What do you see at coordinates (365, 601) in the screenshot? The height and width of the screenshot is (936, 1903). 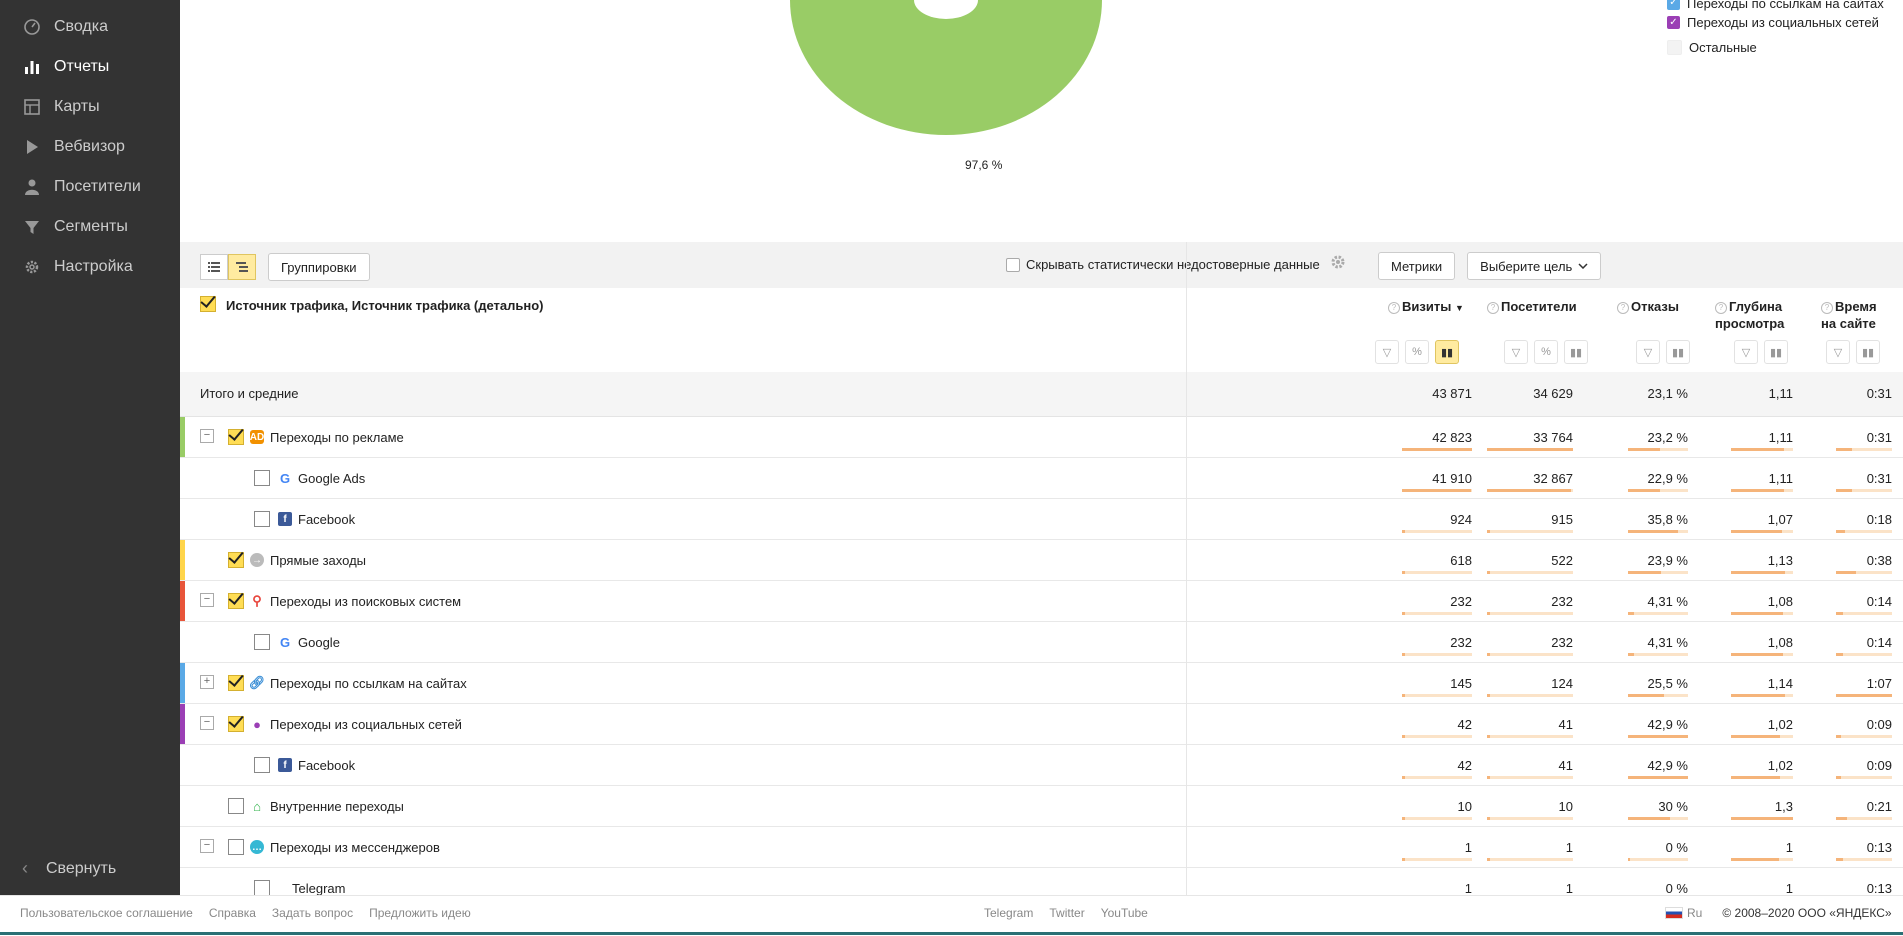 I see `row-label: Переходы из поисковых систем` at bounding box center [365, 601].